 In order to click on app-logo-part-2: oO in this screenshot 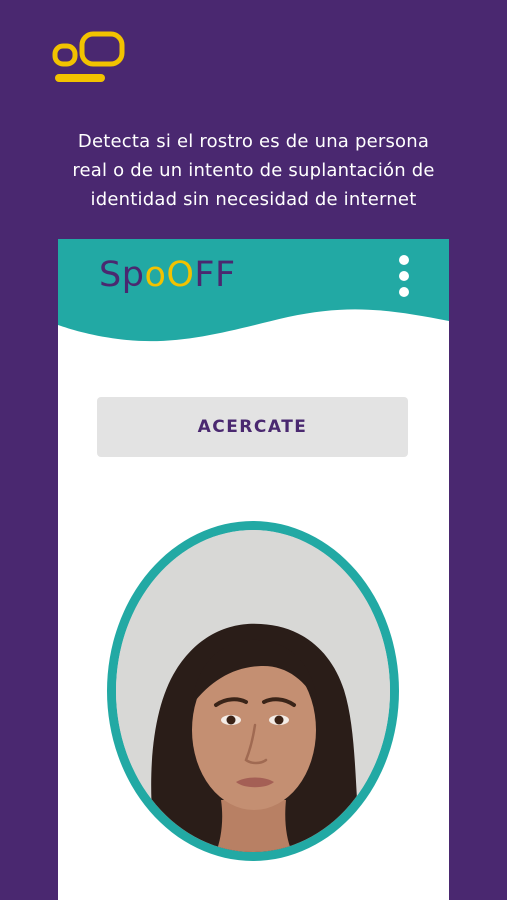, I will do `click(169, 275)`.